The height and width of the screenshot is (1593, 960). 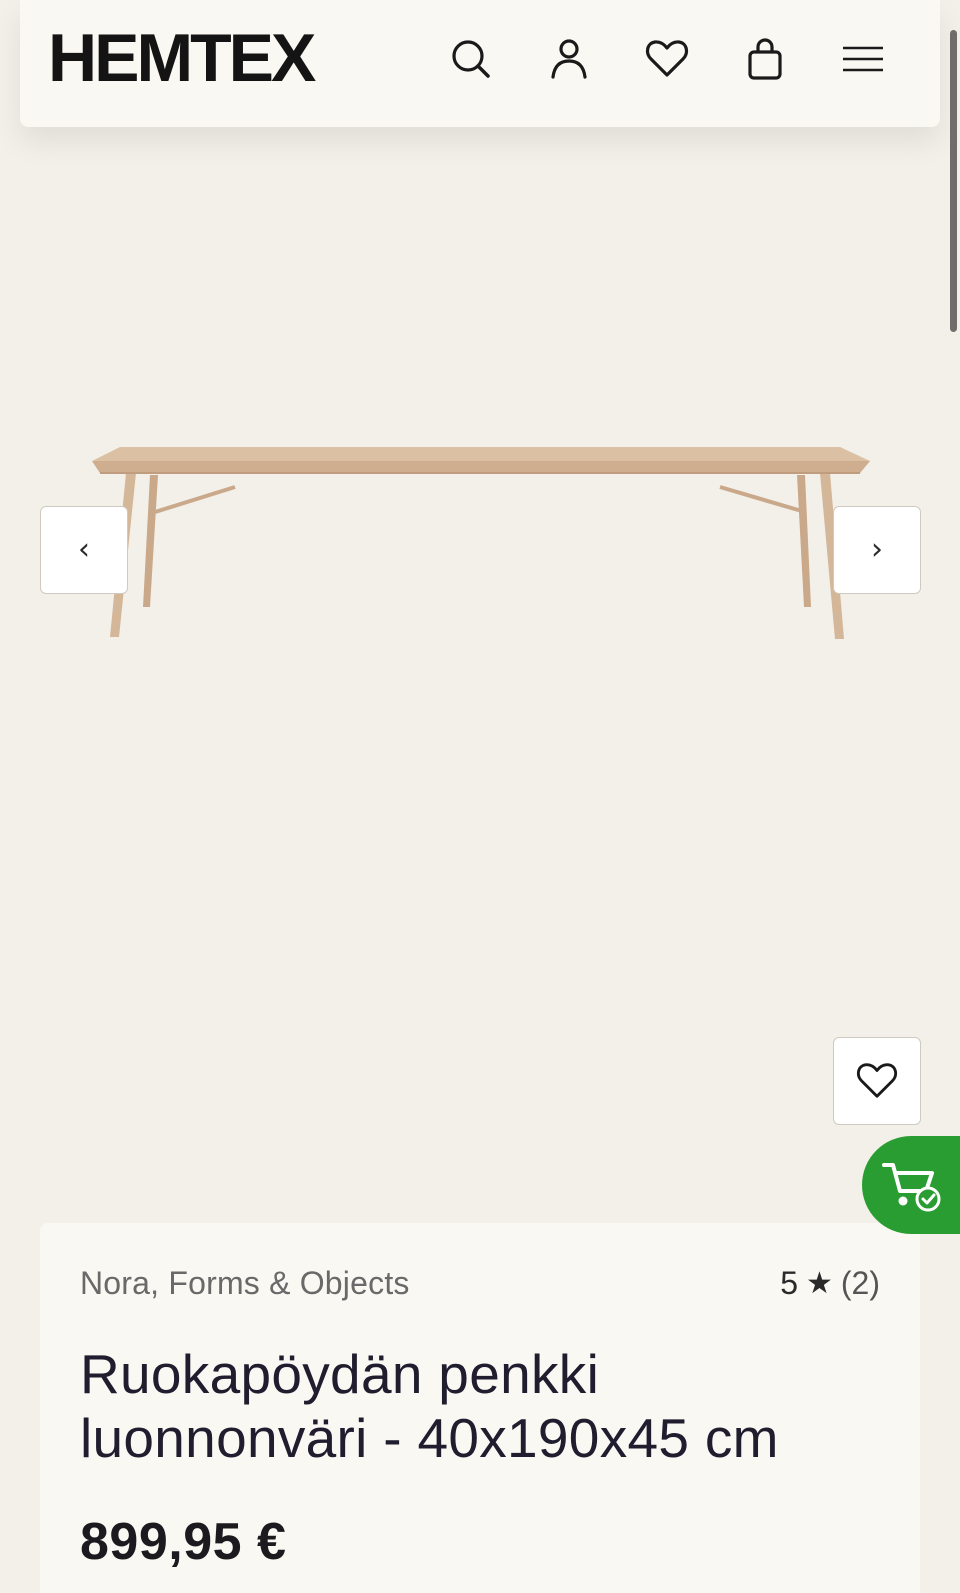 I want to click on header-icon-bar, so click(x=667, y=59).